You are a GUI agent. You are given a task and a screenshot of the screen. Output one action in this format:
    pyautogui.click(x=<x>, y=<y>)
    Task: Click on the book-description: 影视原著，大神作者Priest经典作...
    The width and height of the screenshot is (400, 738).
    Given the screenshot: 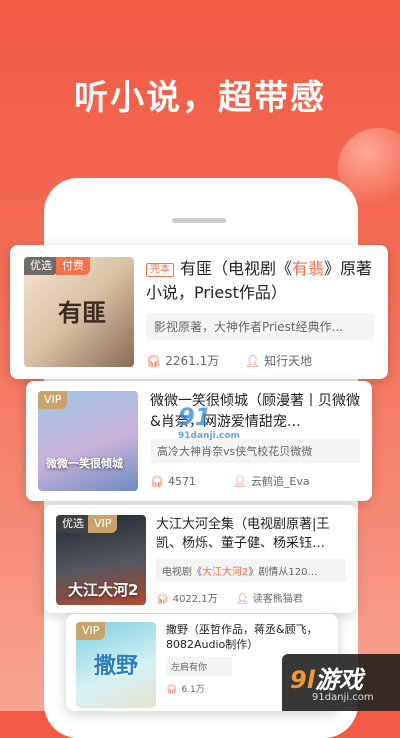 What is the action you would take?
    pyautogui.click(x=260, y=326)
    